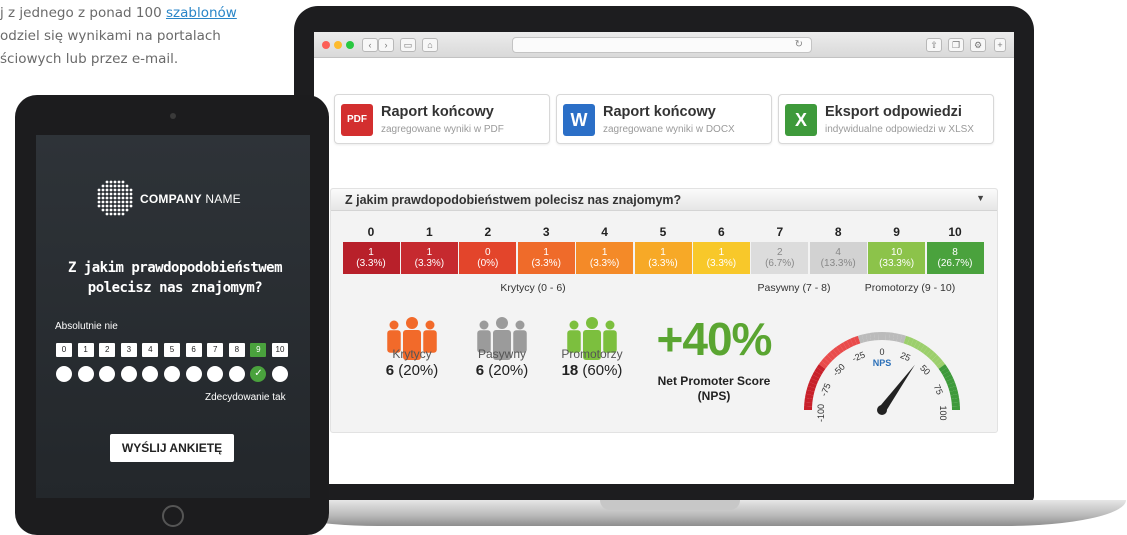  Describe the element at coordinates (938, 389) in the screenshot. I see `gauge-tick-label: 75` at that location.